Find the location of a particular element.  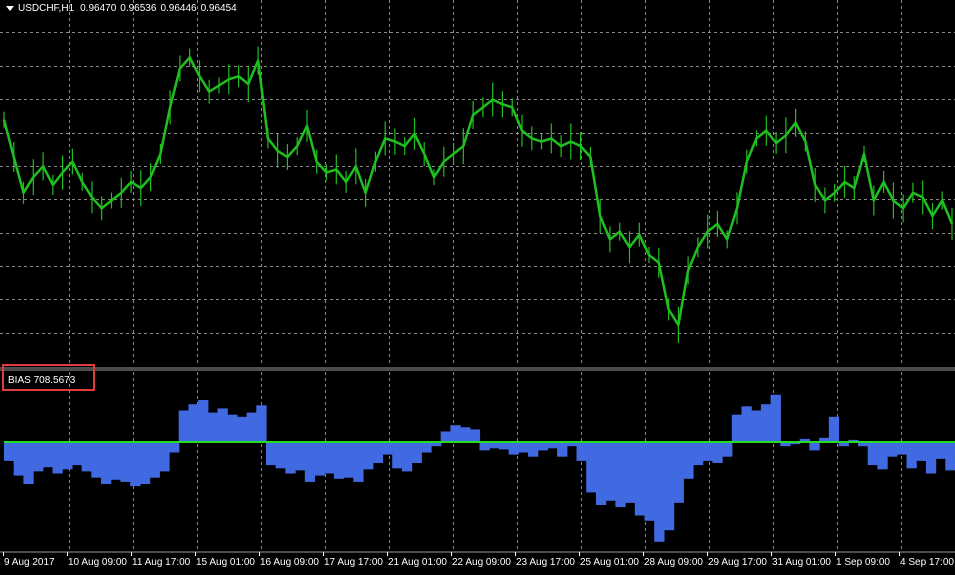

open-price: 0.96470 is located at coordinates (98, 8).